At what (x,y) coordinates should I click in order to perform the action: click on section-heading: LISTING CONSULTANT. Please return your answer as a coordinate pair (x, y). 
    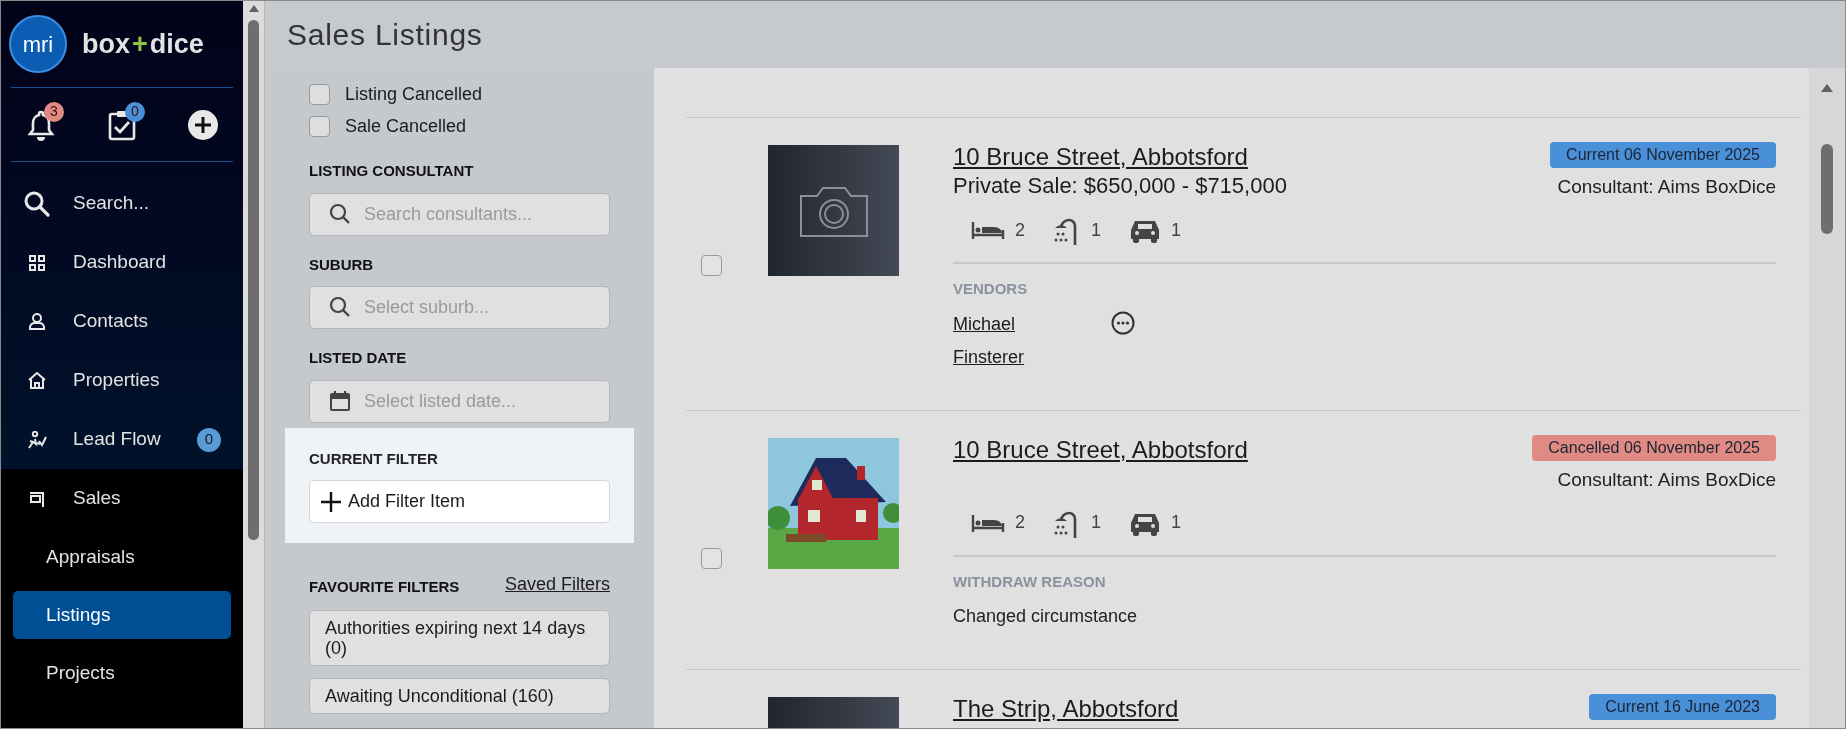
    Looking at the image, I should click on (392, 171).